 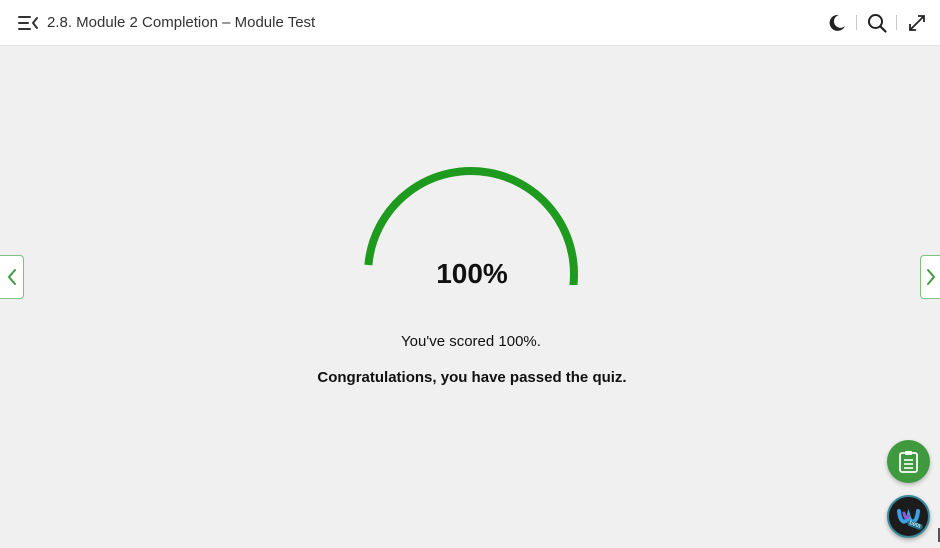 I want to click on previous-page-button, so click(x=12, y=277).